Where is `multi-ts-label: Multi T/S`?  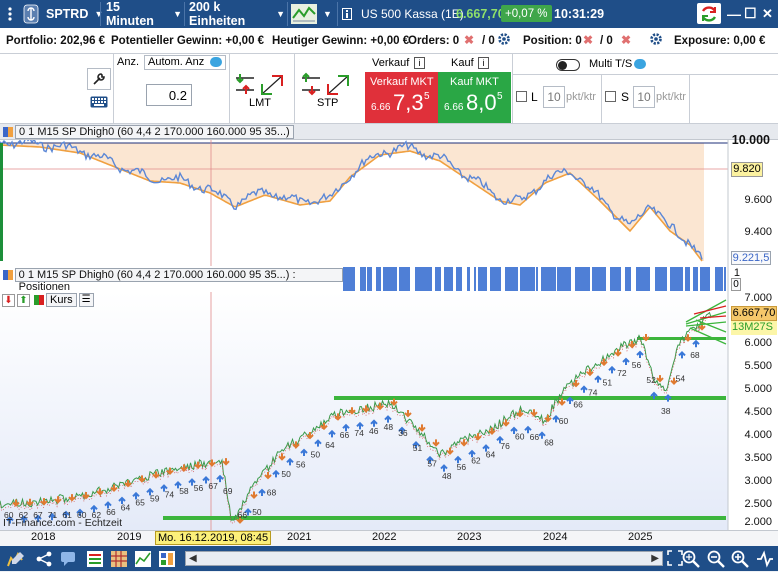 multi-ts-label: Multi T/S is located at coordinates (611, 64).